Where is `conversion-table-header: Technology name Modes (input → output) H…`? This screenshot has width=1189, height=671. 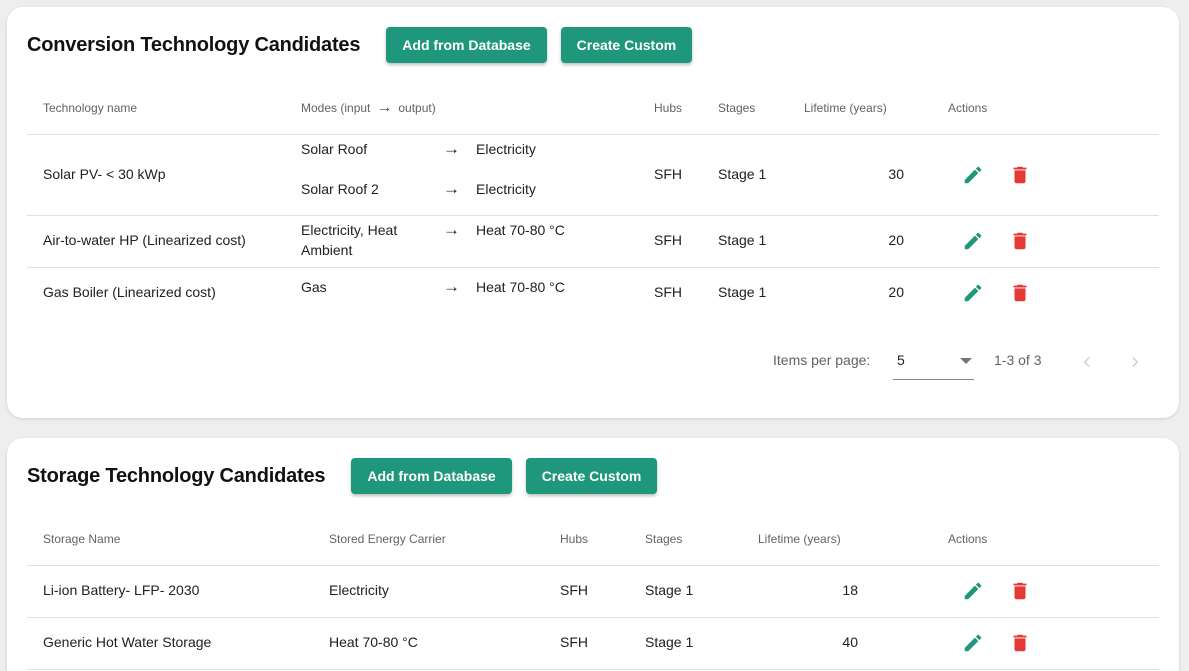
conversion-table-header: Technology name Modes (input → output) H… is located at coordinates (593, 111).